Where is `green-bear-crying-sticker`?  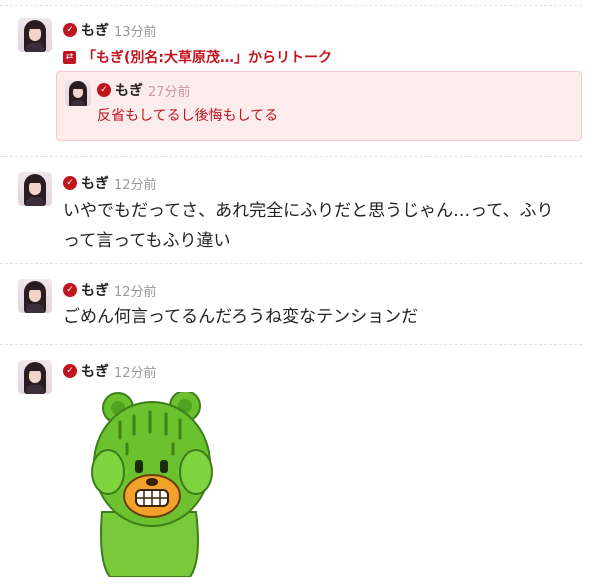 green-bear-crying-sticker is located at coordinates (150, 484).